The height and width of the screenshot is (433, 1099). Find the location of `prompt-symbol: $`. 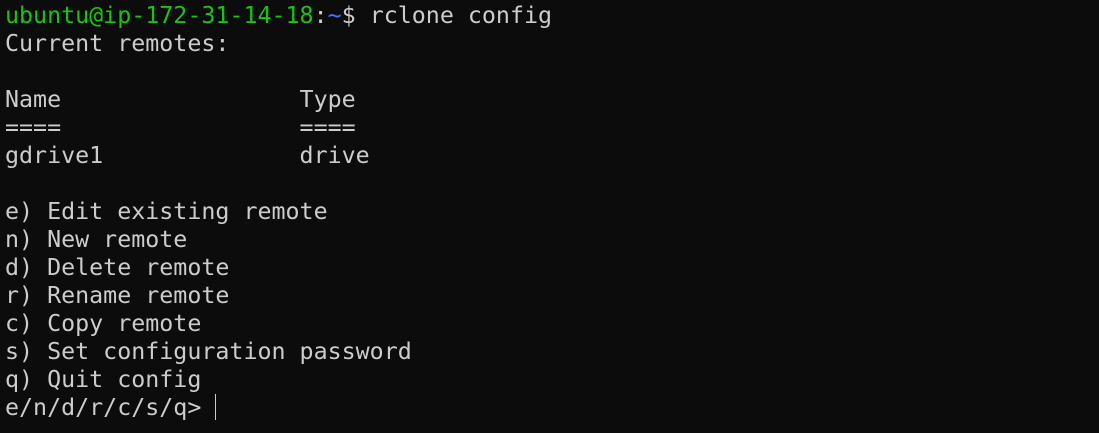

prompt-symbol: $ is located at coordinates (355, 15).